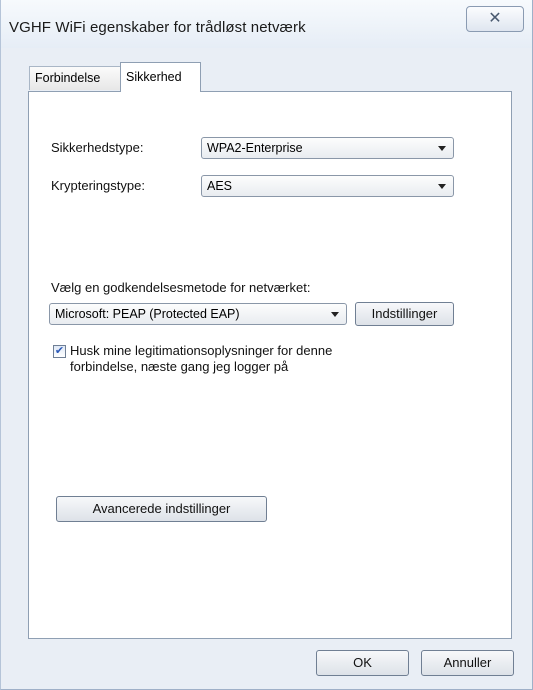 This screenshot has width=533, height=690. I want to click on security-type-value: WPA2-Enterprise, so click(255, 148).